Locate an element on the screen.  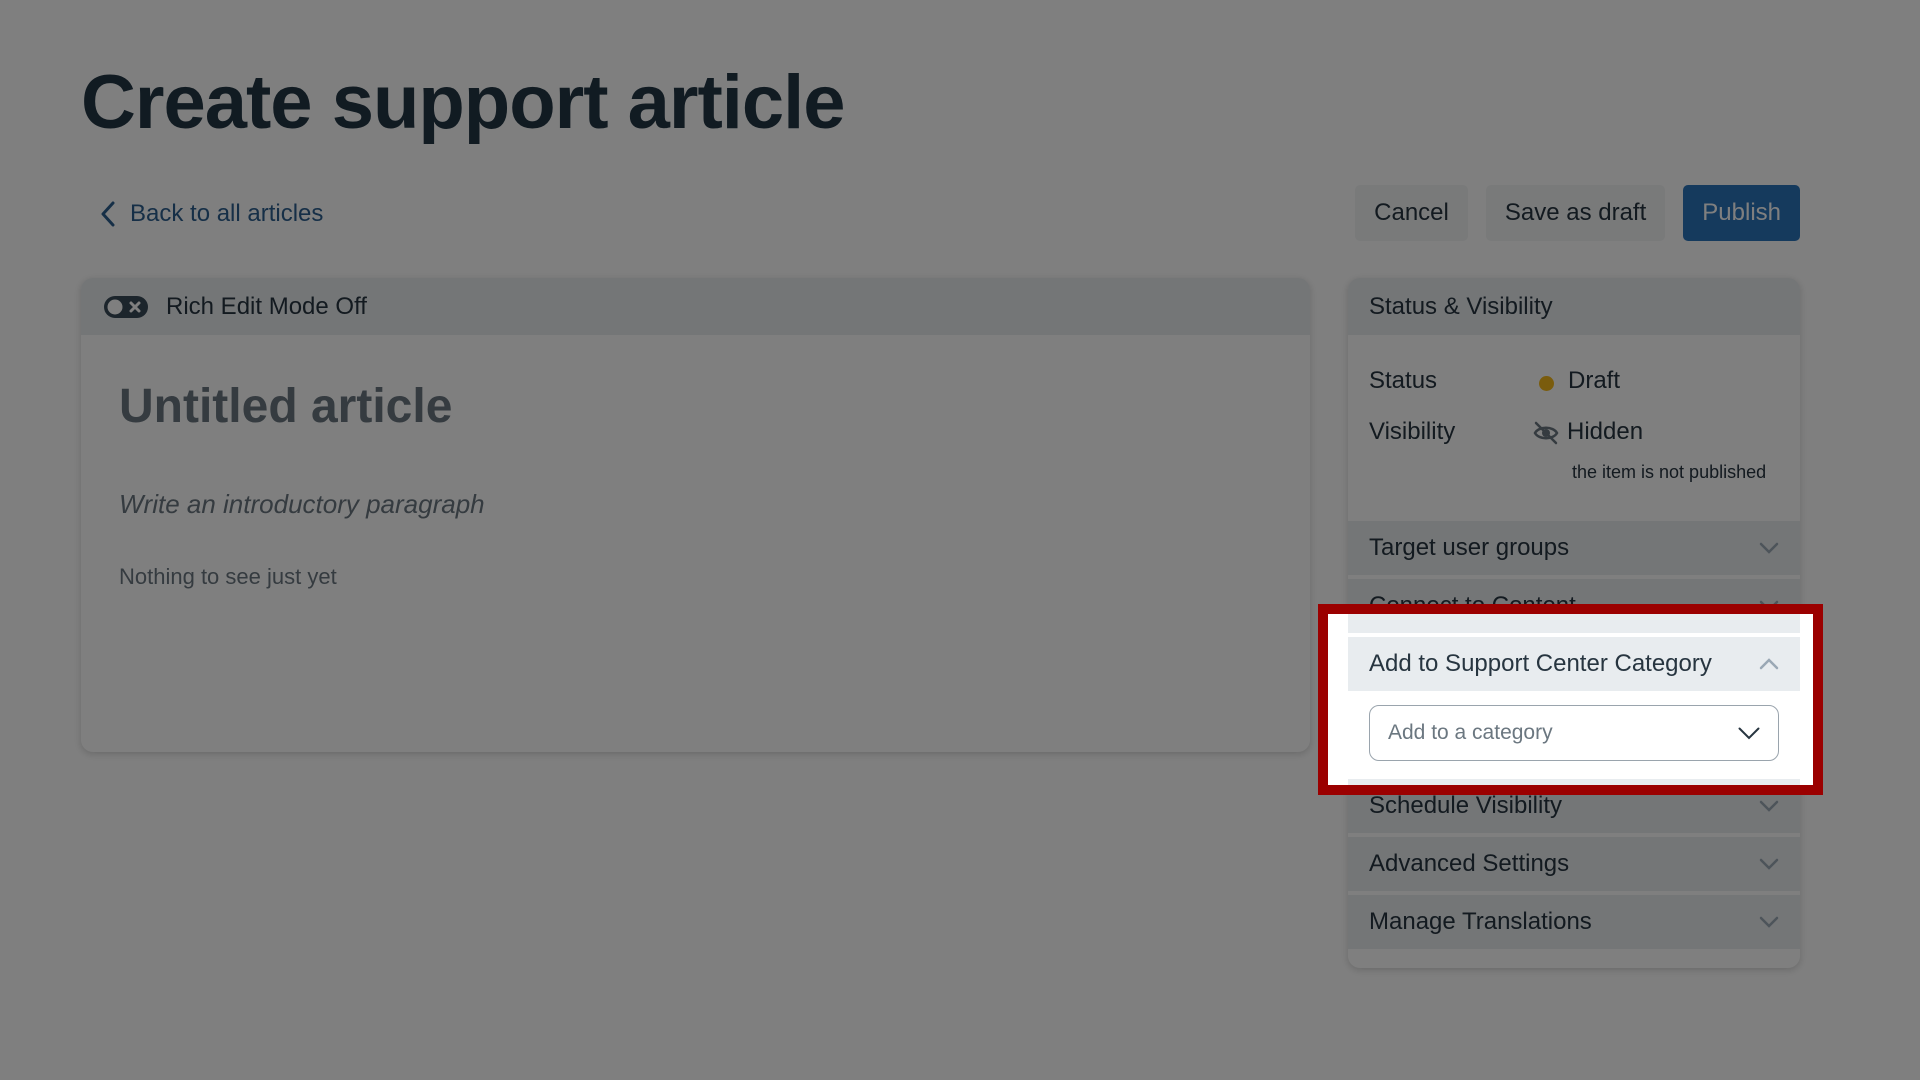
section-label: Connect to Content is located at coordinates (1472, 605).